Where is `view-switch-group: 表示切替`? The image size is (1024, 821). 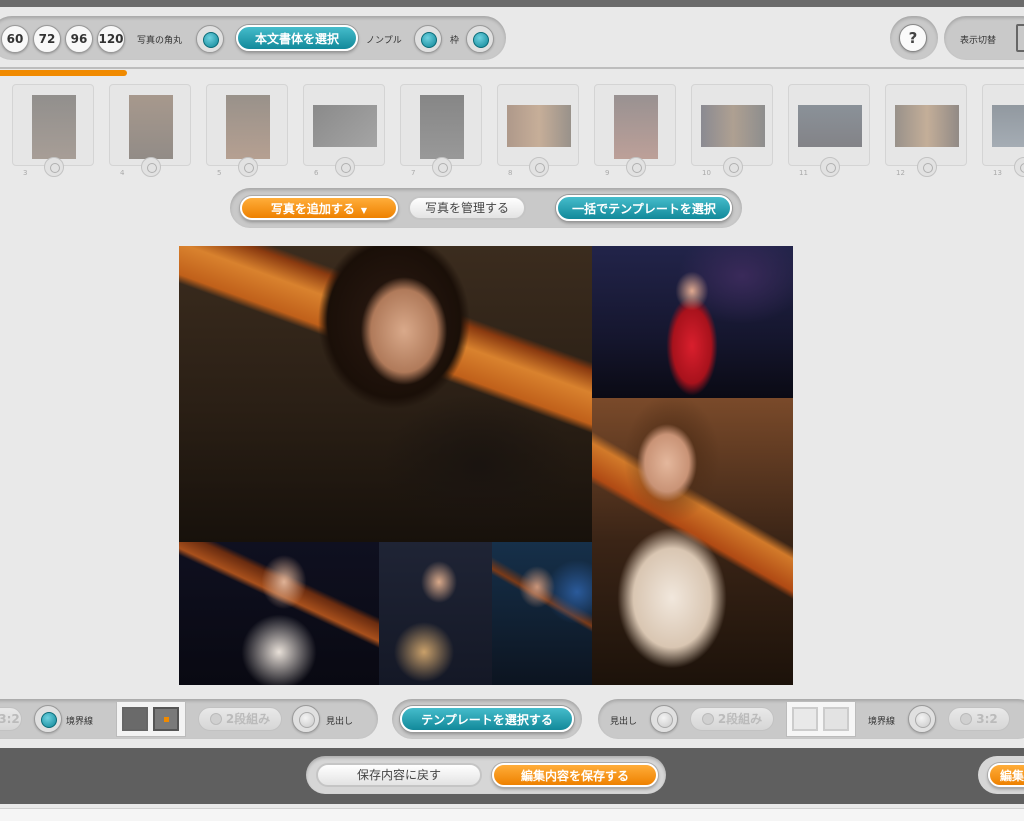
view-switch-group: 表示切替 is located at coordinates (984, 38).